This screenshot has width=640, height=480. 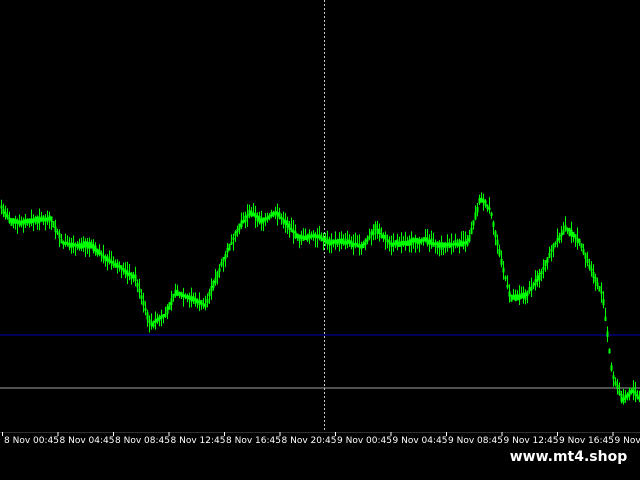 What do you see at coordinates (309, 441) in the screenshot?
I see `time-axis-label: 8 Nov 20:45` at bounding box center [309, 441].